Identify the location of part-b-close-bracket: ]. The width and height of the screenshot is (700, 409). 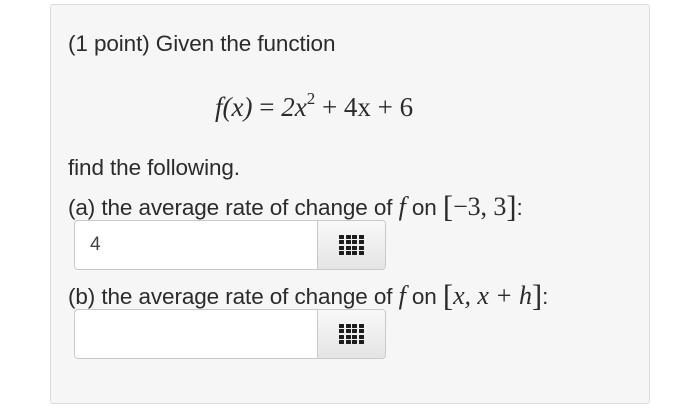
(537, 295).